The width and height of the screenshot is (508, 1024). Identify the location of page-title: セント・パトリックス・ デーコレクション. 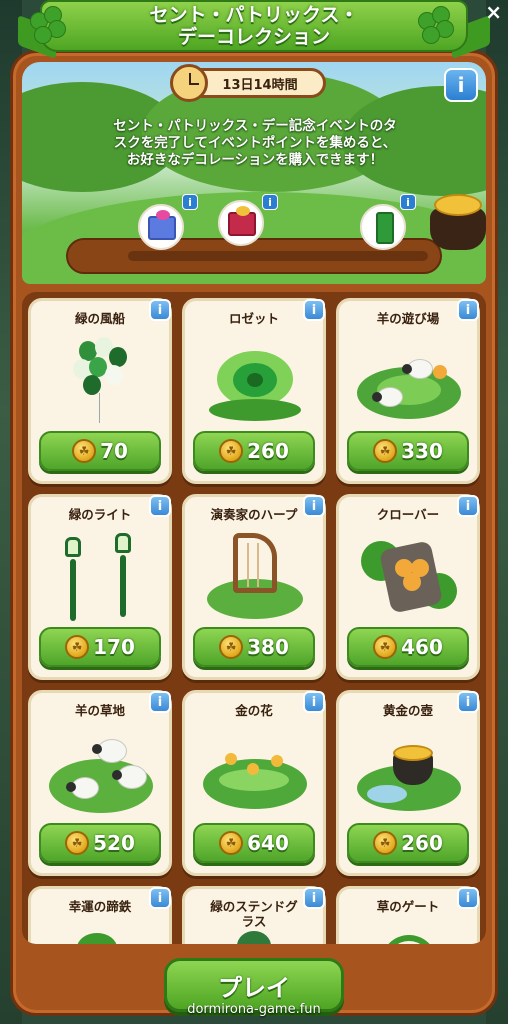
(254, 26).